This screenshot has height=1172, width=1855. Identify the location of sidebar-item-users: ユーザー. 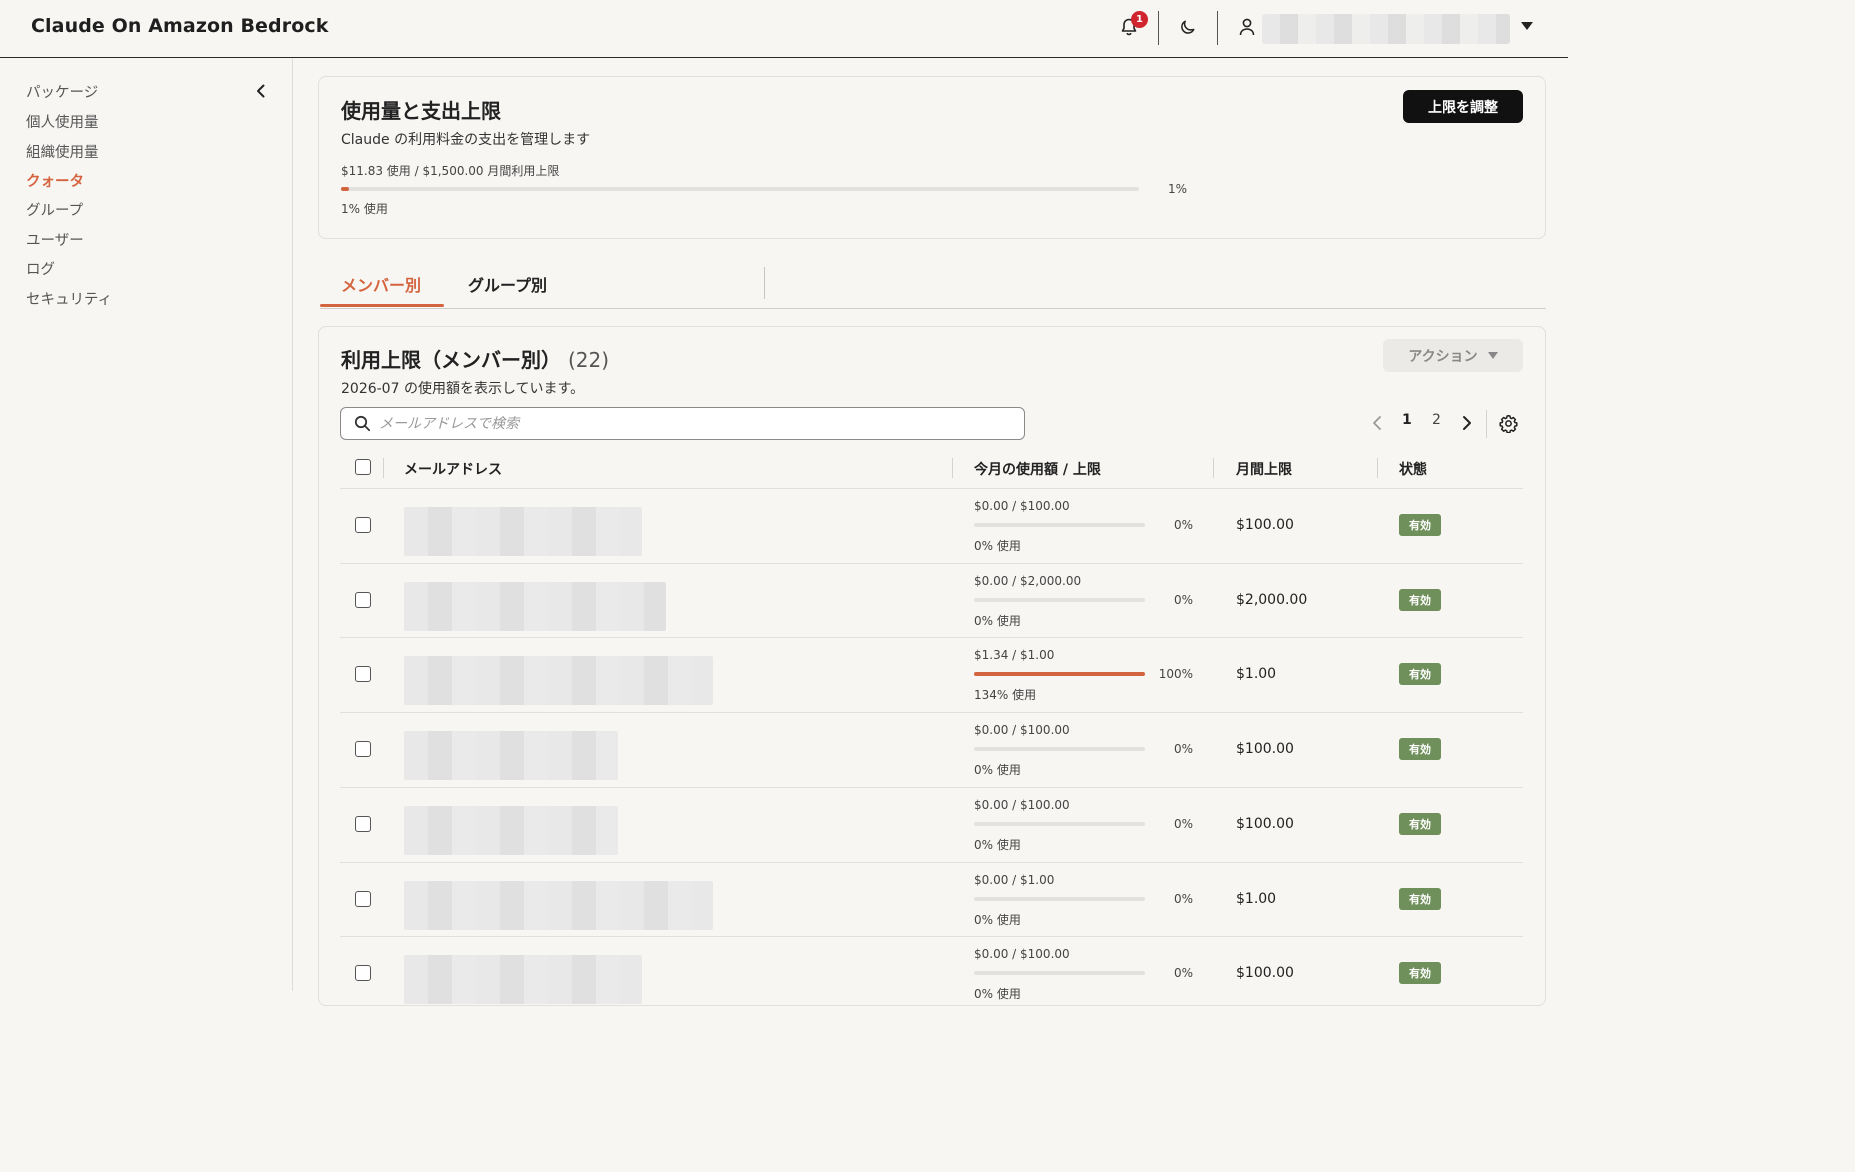
(55, 239).